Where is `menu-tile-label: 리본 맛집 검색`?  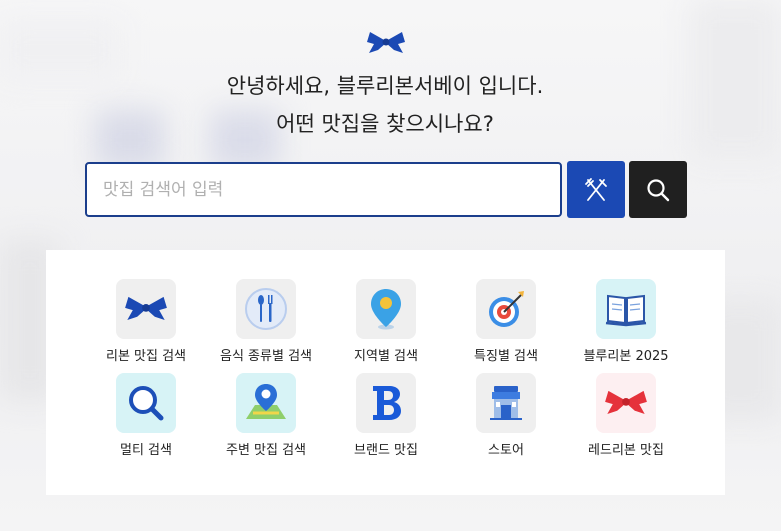
menu-tile-label: 리본 맛집 검색 is located at coordinates (146, 356).